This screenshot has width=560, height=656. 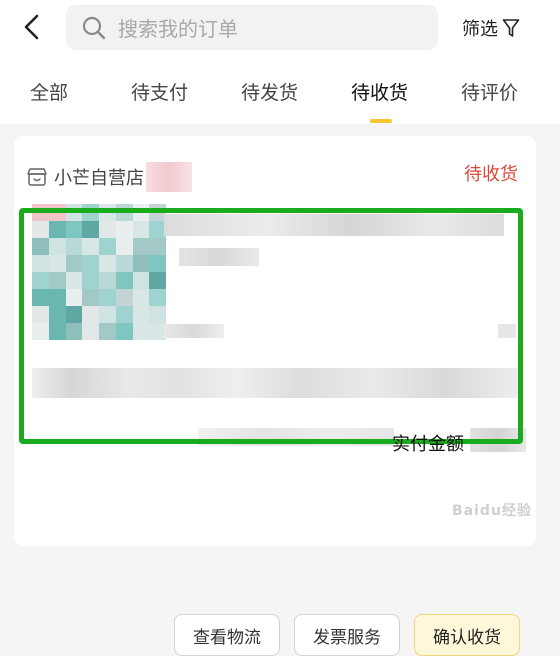 I want to click on invoice-service-button: 发票服务, so click(x=347, y=635).